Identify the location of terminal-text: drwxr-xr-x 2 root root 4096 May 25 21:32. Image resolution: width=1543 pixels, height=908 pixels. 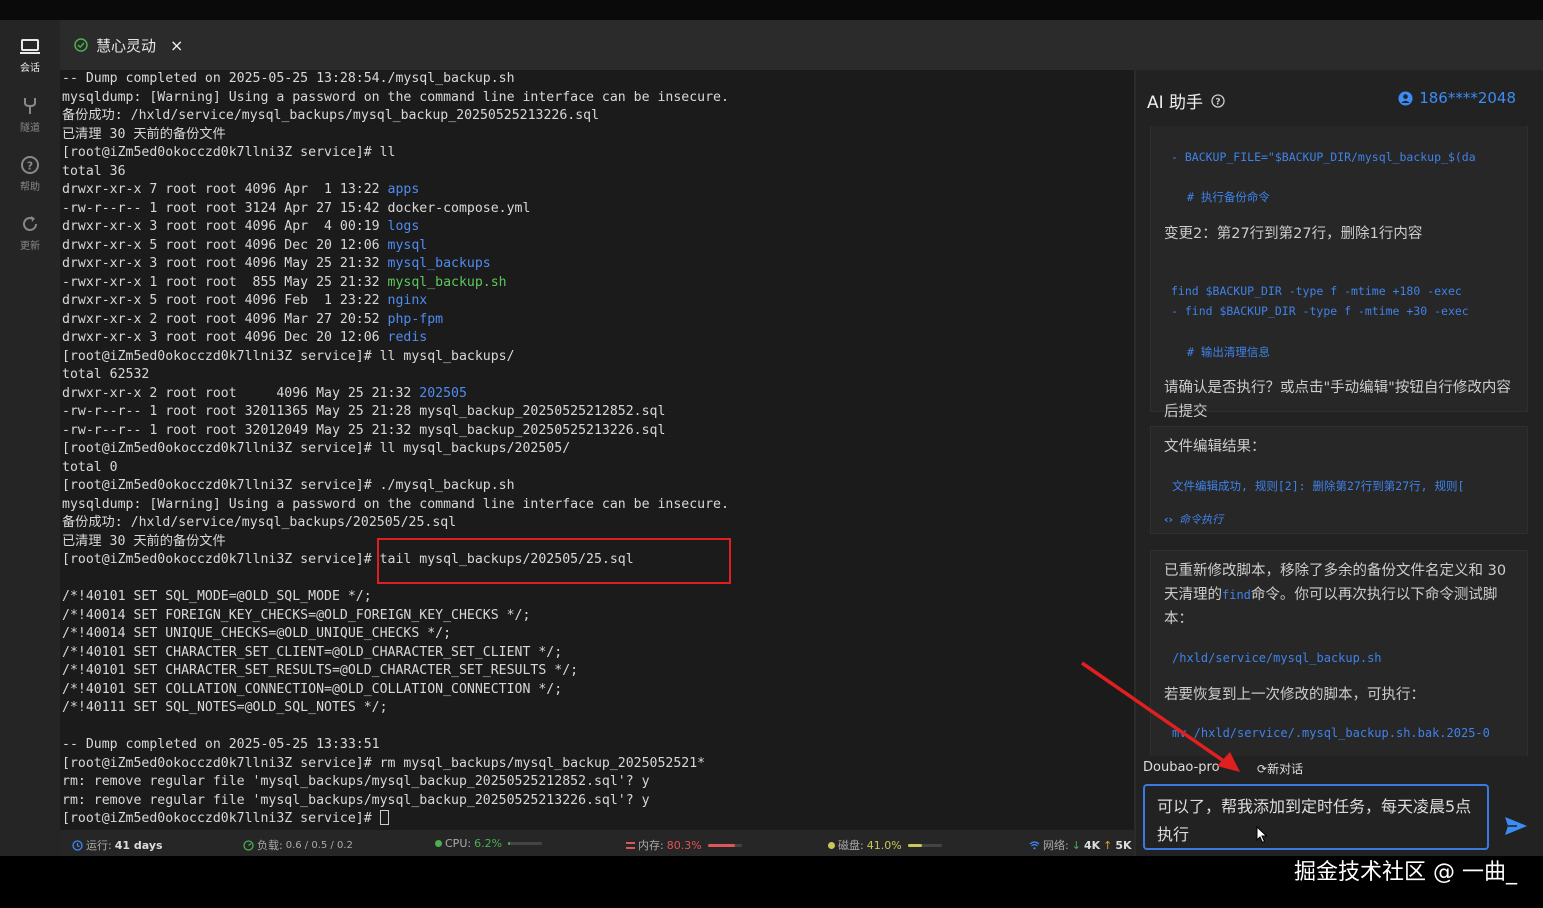
(241, 393).